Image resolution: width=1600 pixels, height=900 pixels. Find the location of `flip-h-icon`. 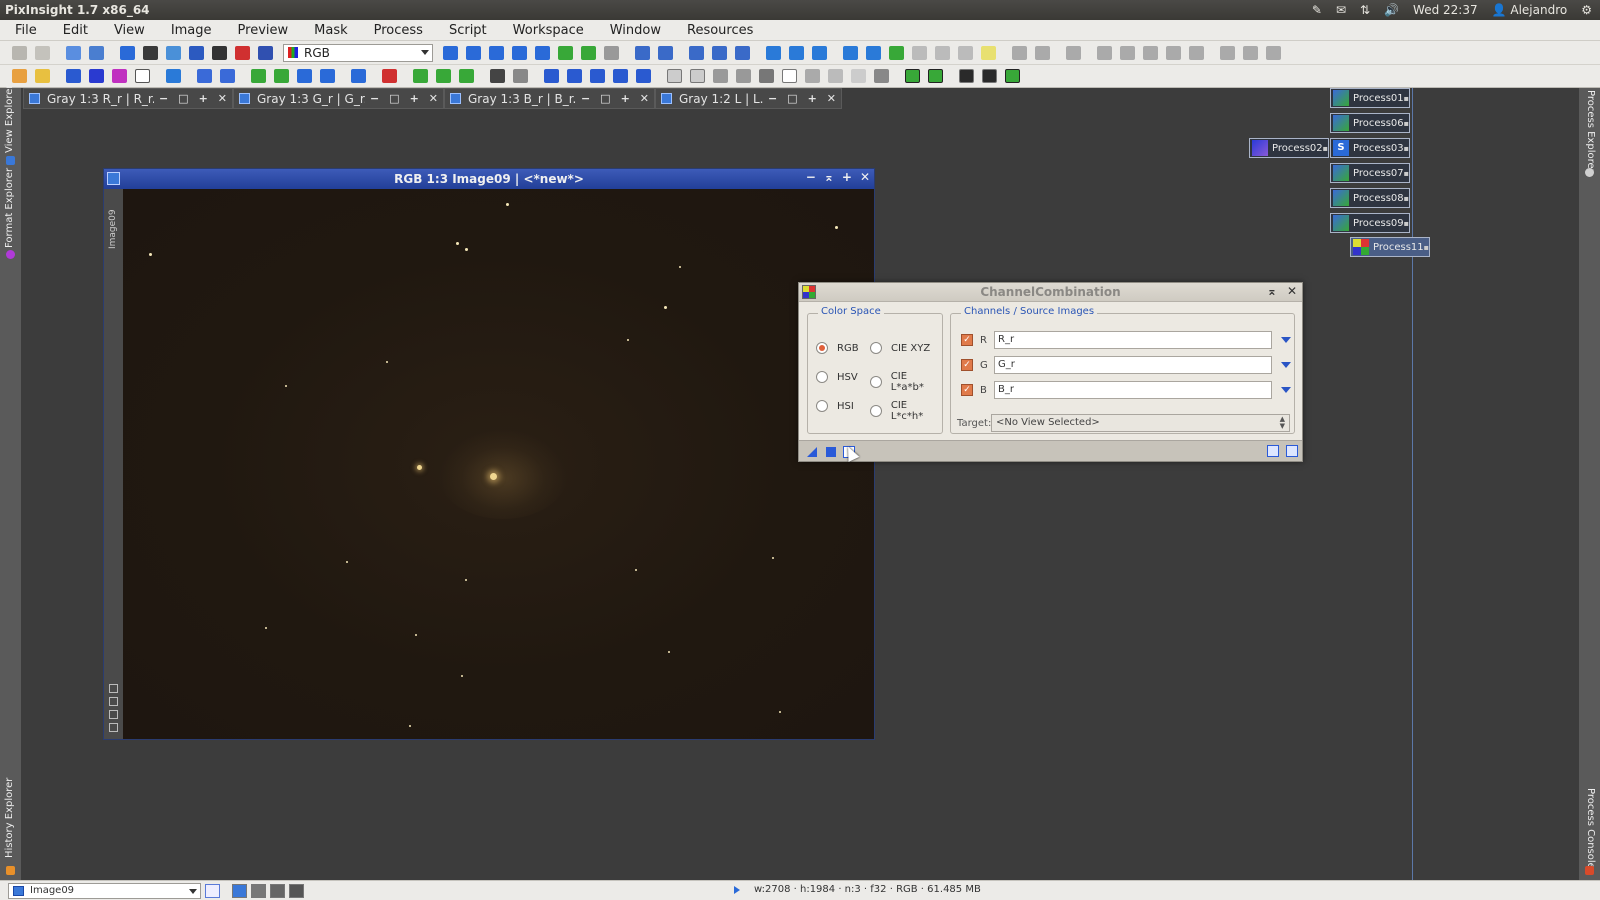

flip-h-icon is located at coordinates (620, 76).